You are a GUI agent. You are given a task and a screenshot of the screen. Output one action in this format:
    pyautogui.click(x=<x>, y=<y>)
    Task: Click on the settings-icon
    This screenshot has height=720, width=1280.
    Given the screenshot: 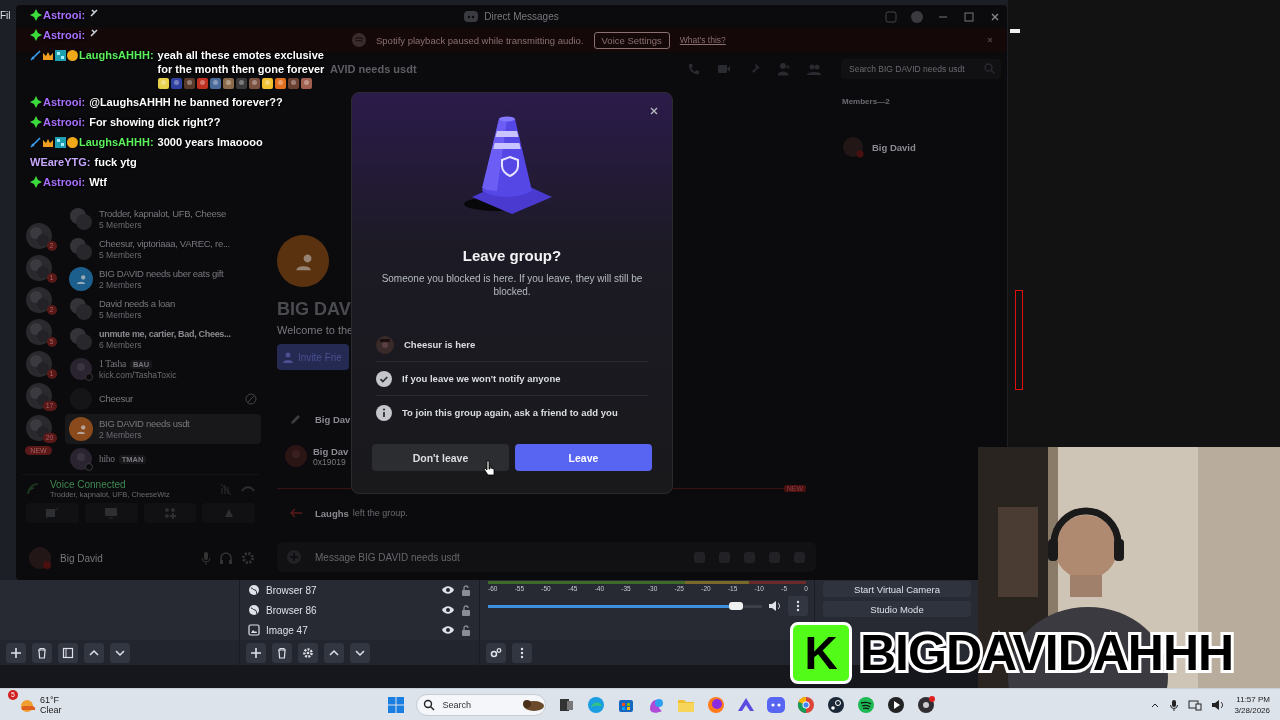 What is the action you would take?
    pyautogui.click(x=308, y=652)
    